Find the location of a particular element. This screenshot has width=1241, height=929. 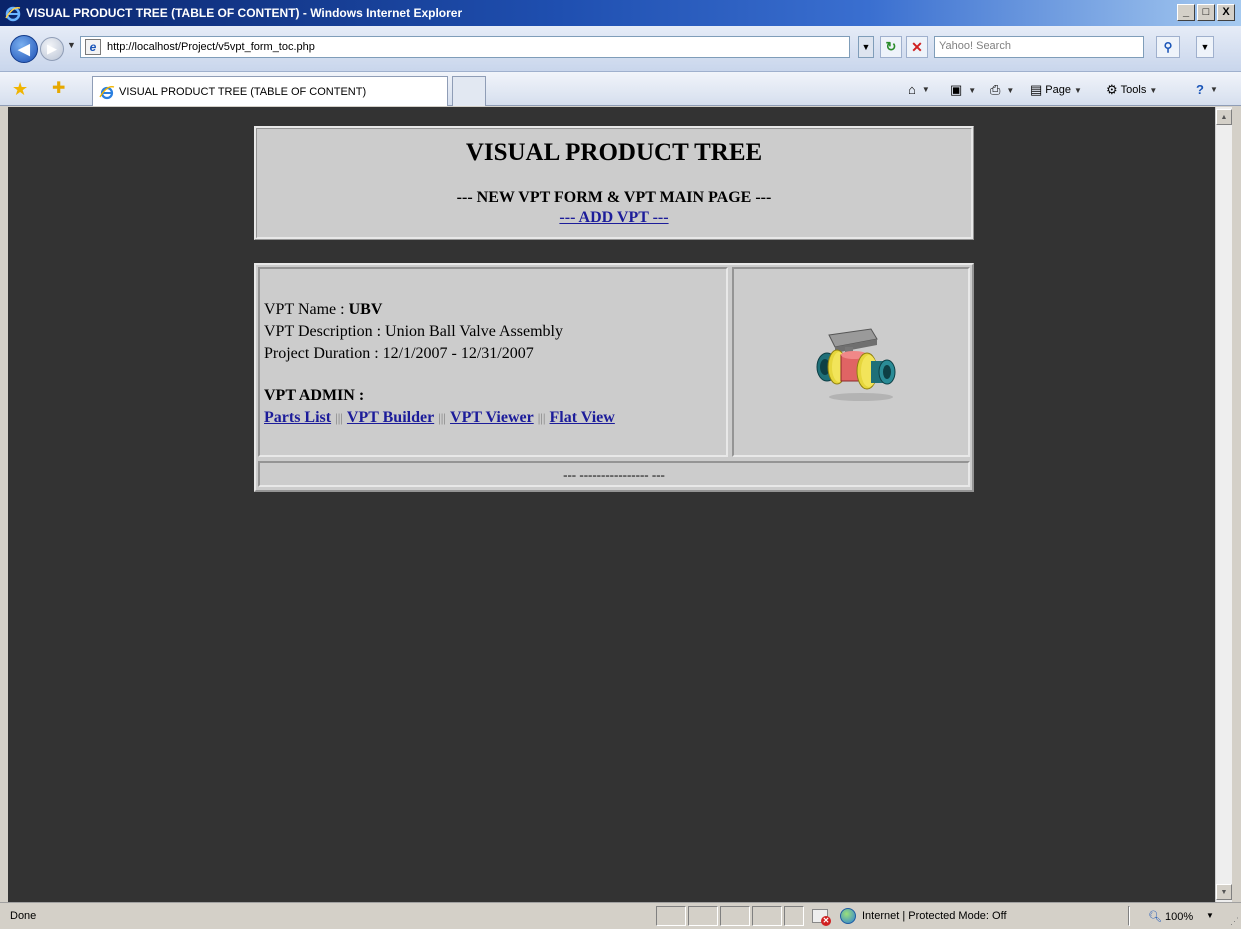

flat-view-link: Flat View is located at coordinates (582, 417).